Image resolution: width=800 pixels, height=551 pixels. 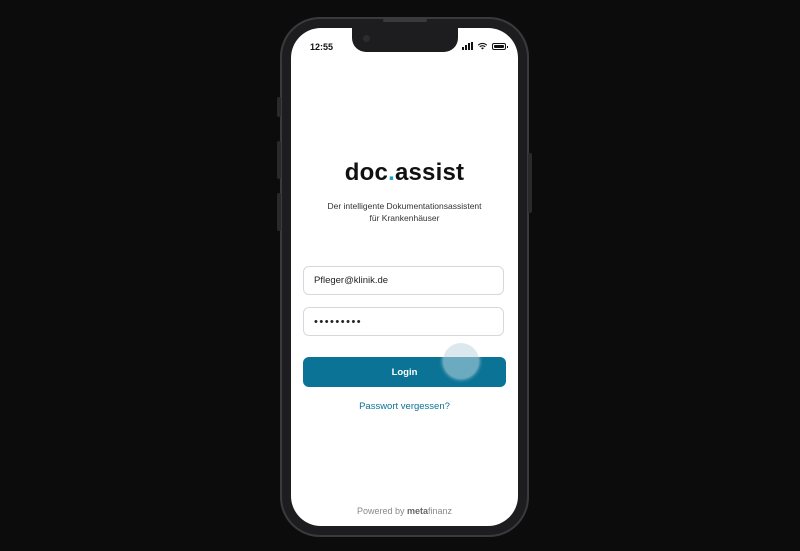 I want to click on battery-icon, so click(x=500, y=46).